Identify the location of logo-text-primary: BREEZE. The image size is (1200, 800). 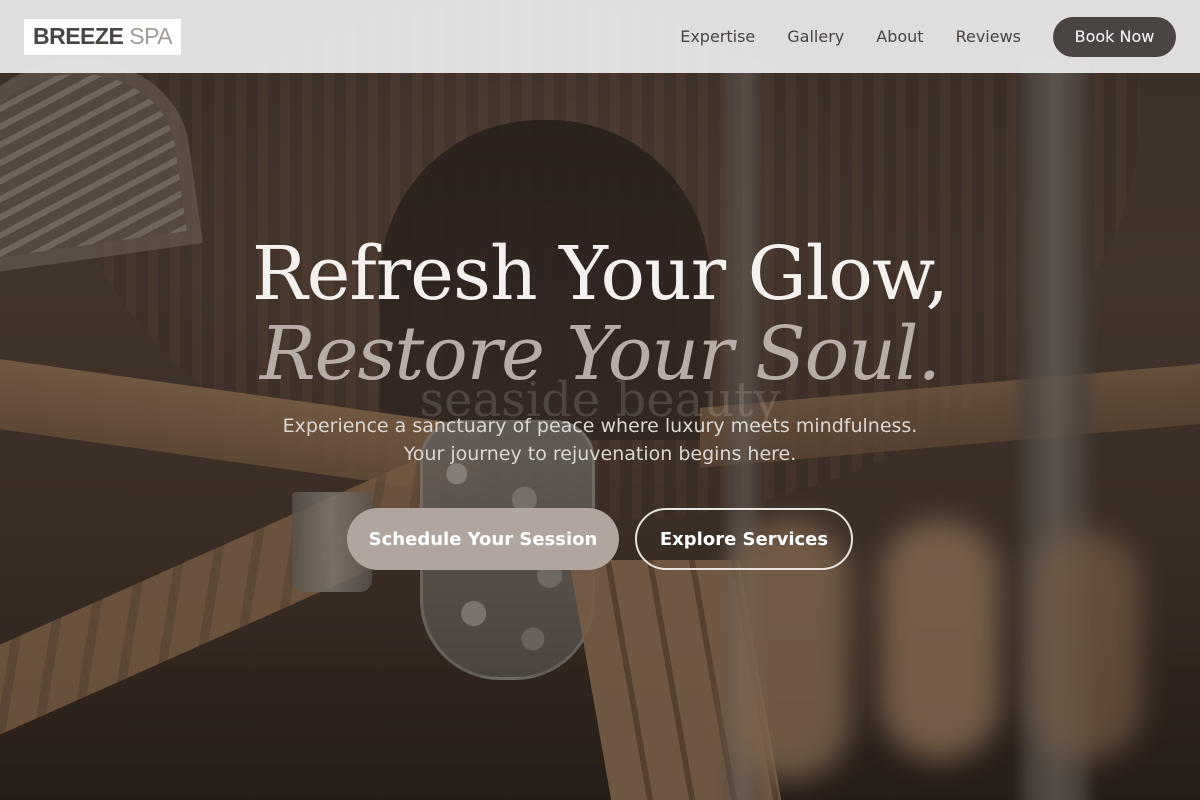
(78, 36).